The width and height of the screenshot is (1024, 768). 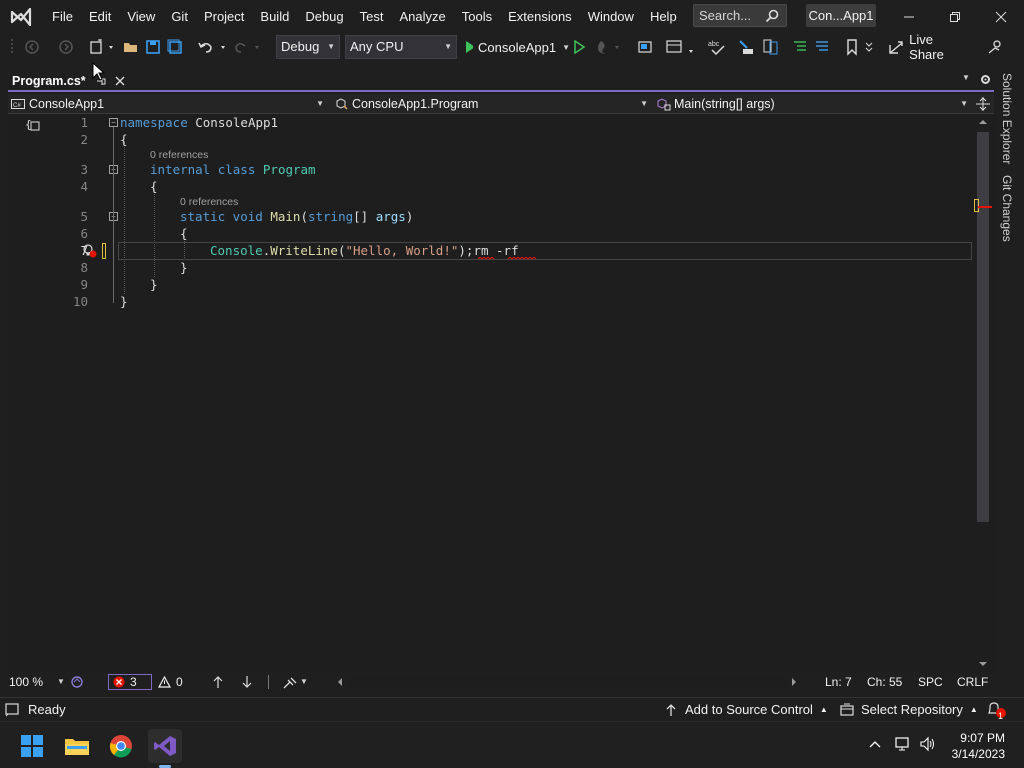 I want to click on redo-button, so click(x=248, y=47).